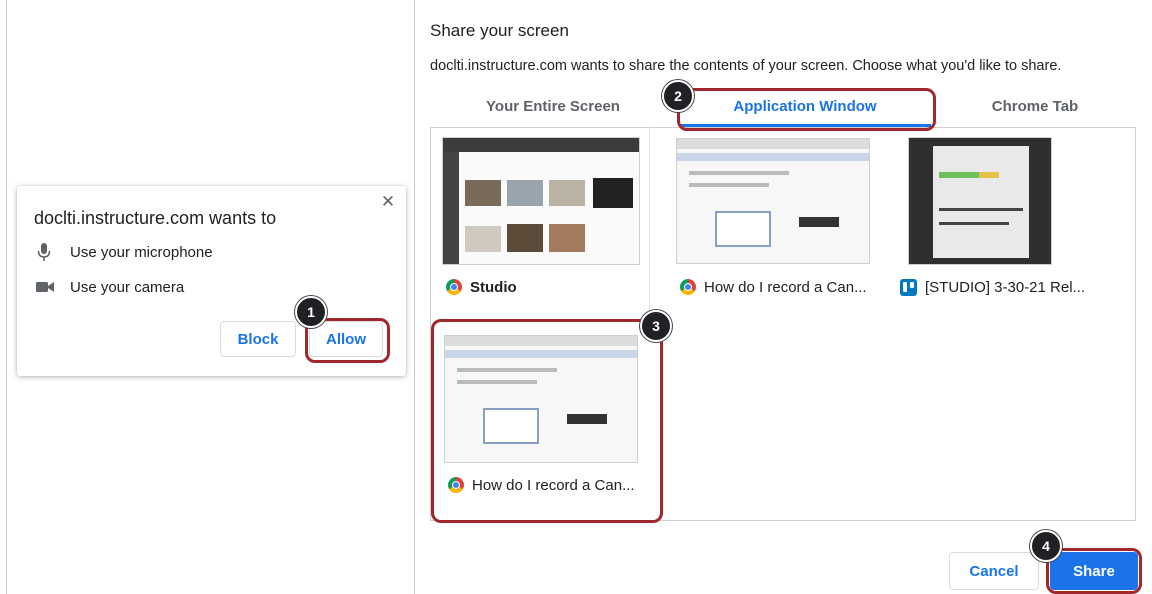 The height and width of the screenshot is (594, 1152). What do you see at coordinates (44, 254) in the screenshot?
I see `microphone-icon` at bounding box center [44, 254].